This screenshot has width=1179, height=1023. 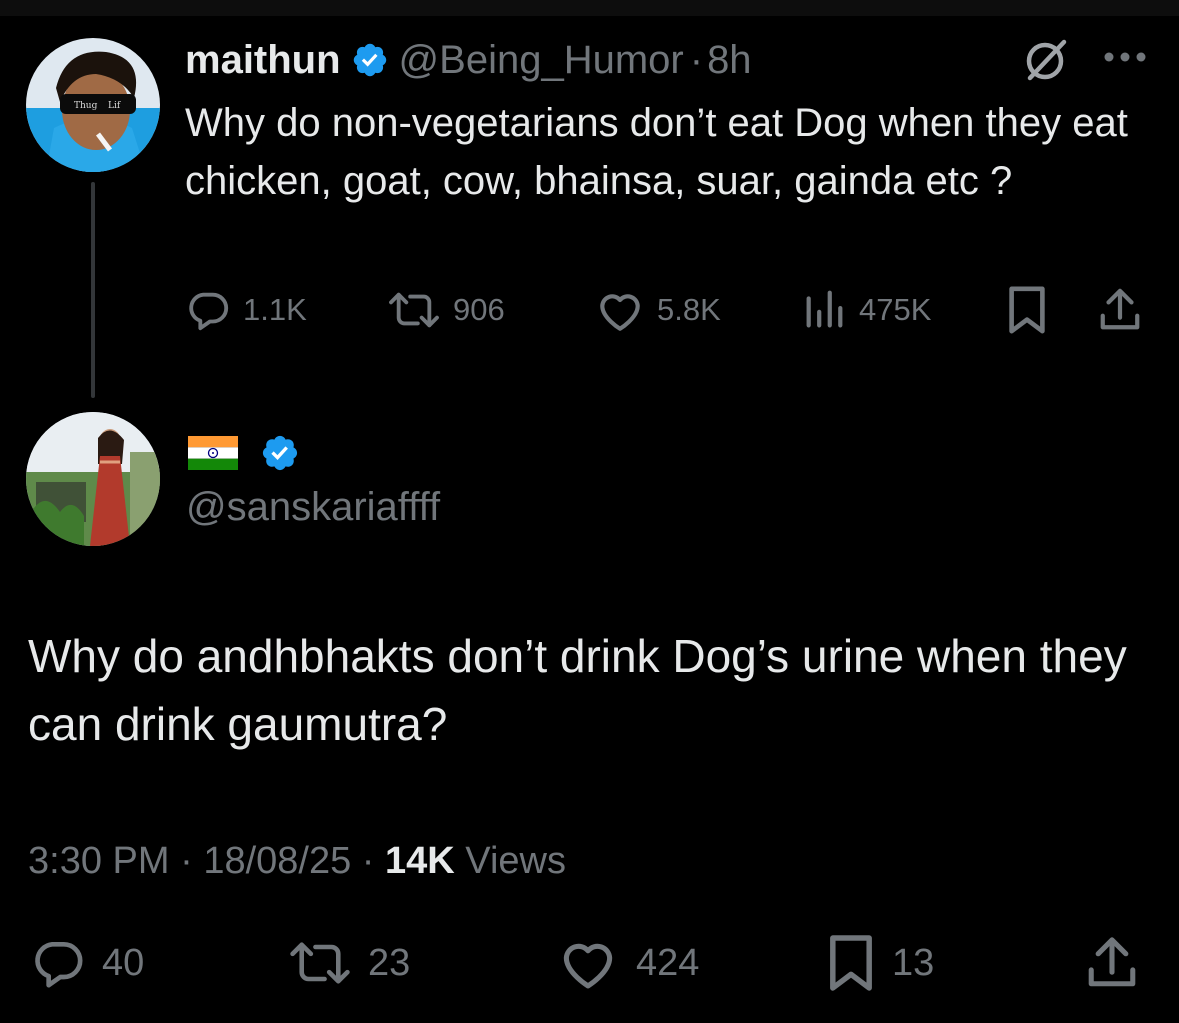 I want to click on repost-button: 23, so click(x=349, y=963).